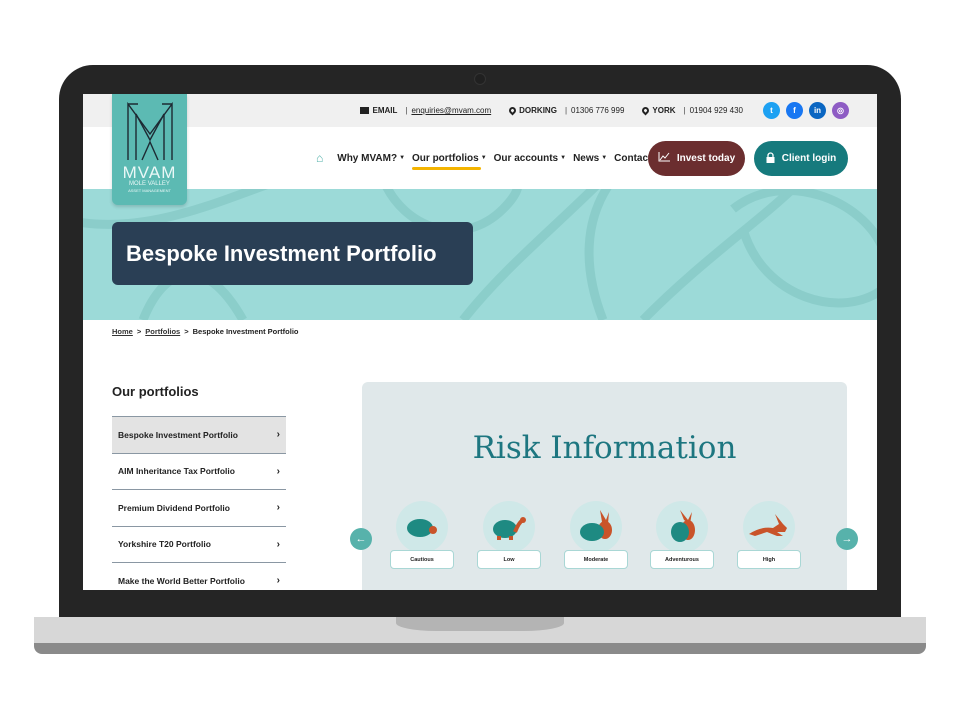  I want to click on risk-level-cautious: Cautious, so click(422, 536).